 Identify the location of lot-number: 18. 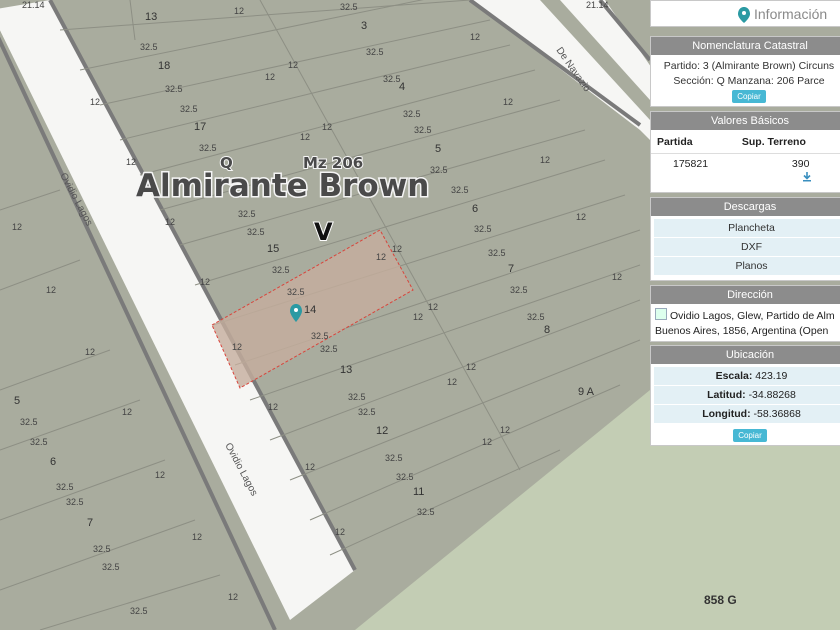
(164, 66).